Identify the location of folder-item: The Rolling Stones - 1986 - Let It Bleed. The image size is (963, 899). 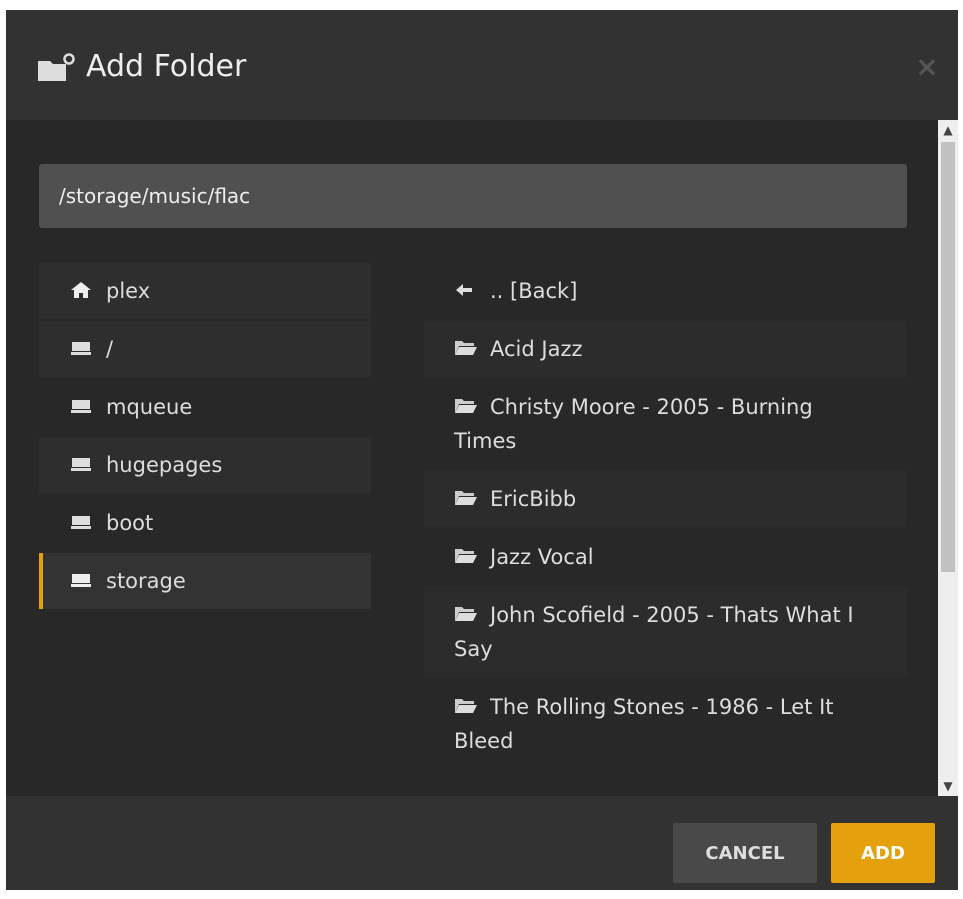
(665, 724).